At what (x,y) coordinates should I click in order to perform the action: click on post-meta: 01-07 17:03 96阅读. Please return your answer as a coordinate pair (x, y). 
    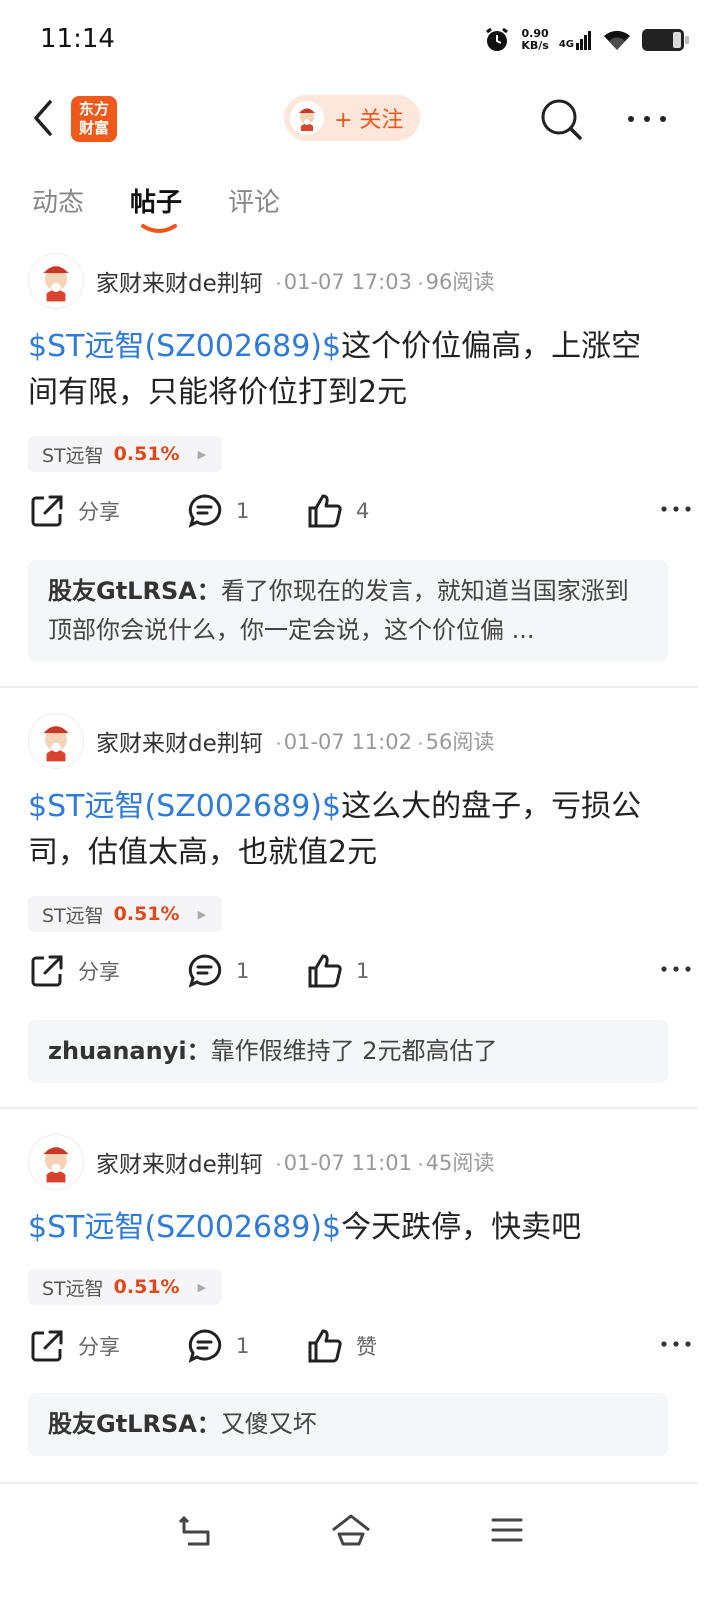
    Looking at the image, I should click on (385, 281).